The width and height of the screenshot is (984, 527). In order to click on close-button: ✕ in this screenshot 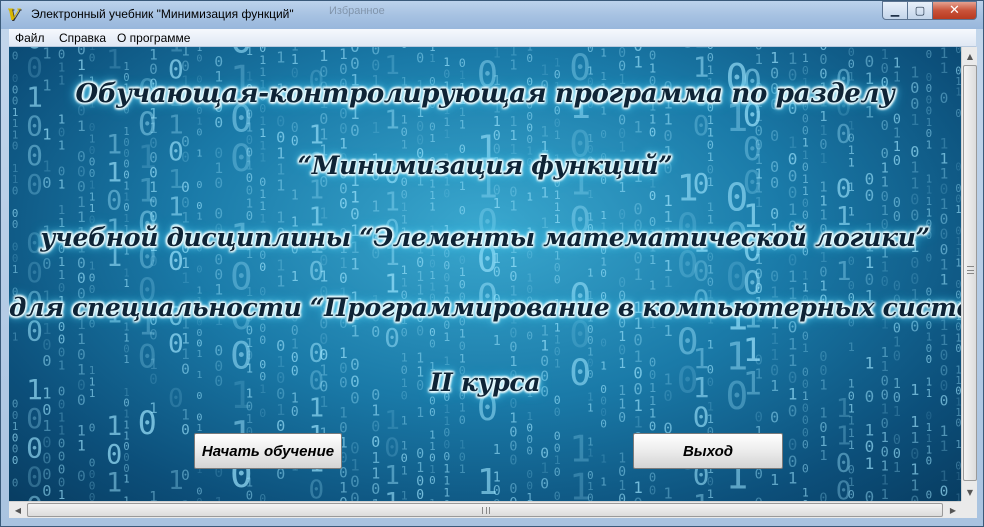, I will do `click(955, 10)`.